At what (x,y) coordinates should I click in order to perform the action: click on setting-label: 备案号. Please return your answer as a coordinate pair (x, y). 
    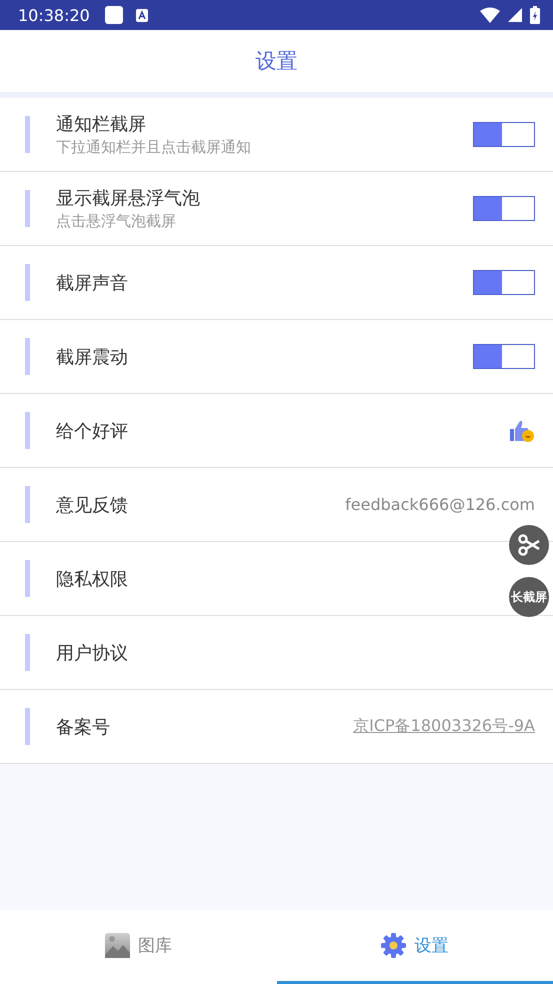
    Looking at the image, I should click on (83, 727).